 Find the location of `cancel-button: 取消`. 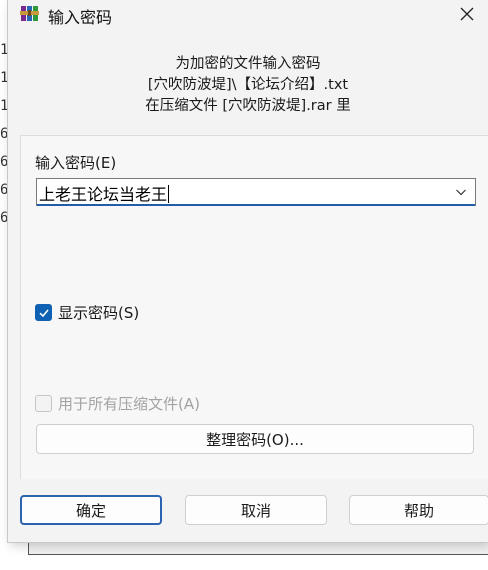

cancel-button: 取消 is located at coordinates (256, 510).